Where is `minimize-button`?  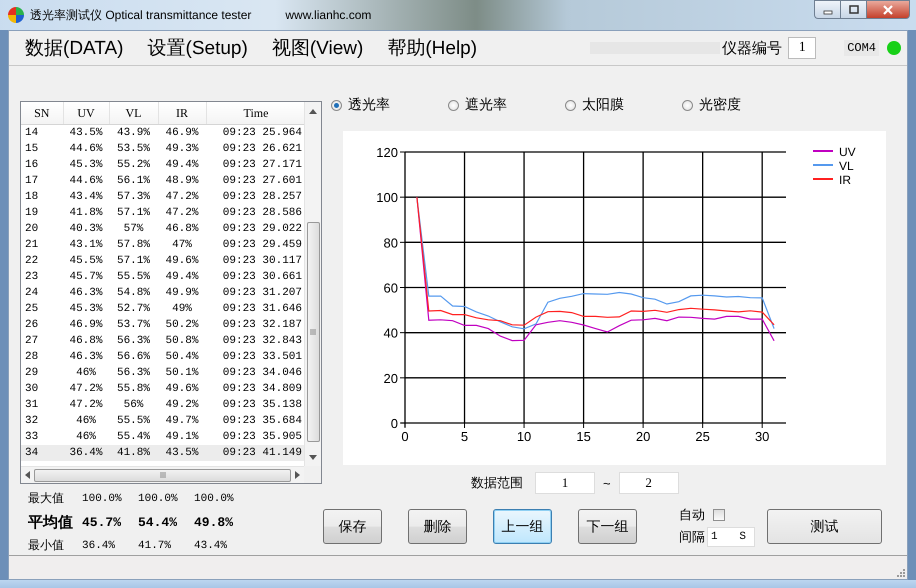 minimize-button is located at coordinates (827, 9).